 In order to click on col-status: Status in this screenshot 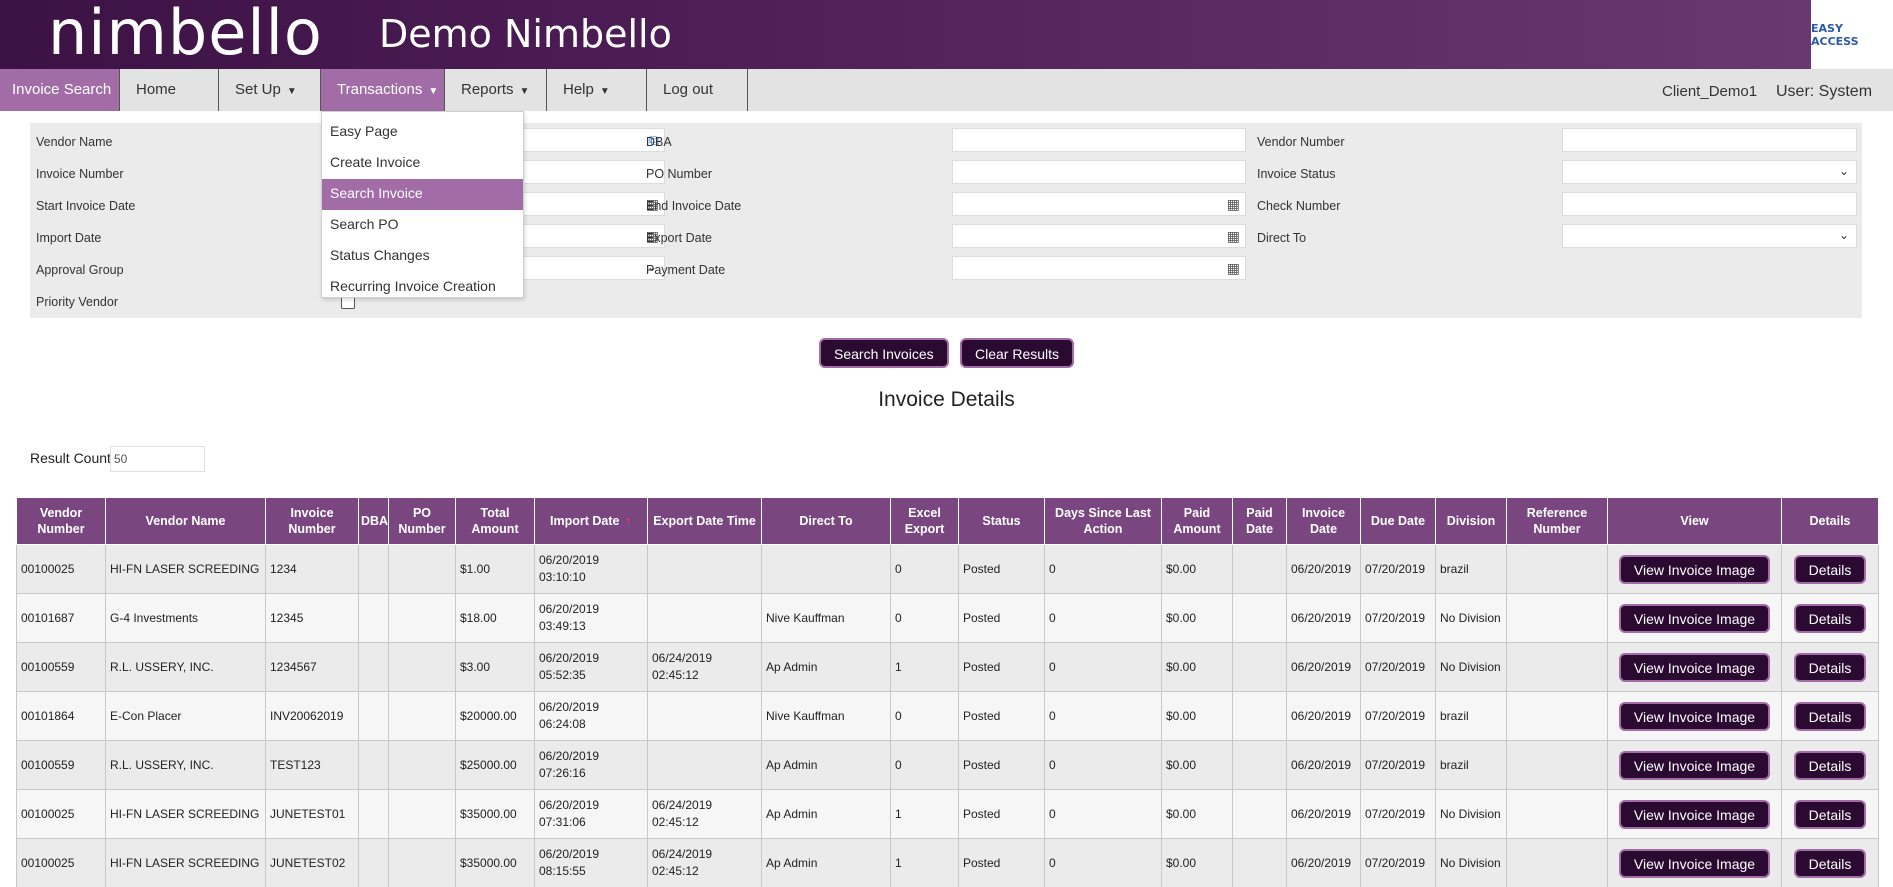, I will do `click(1001, 521)`.